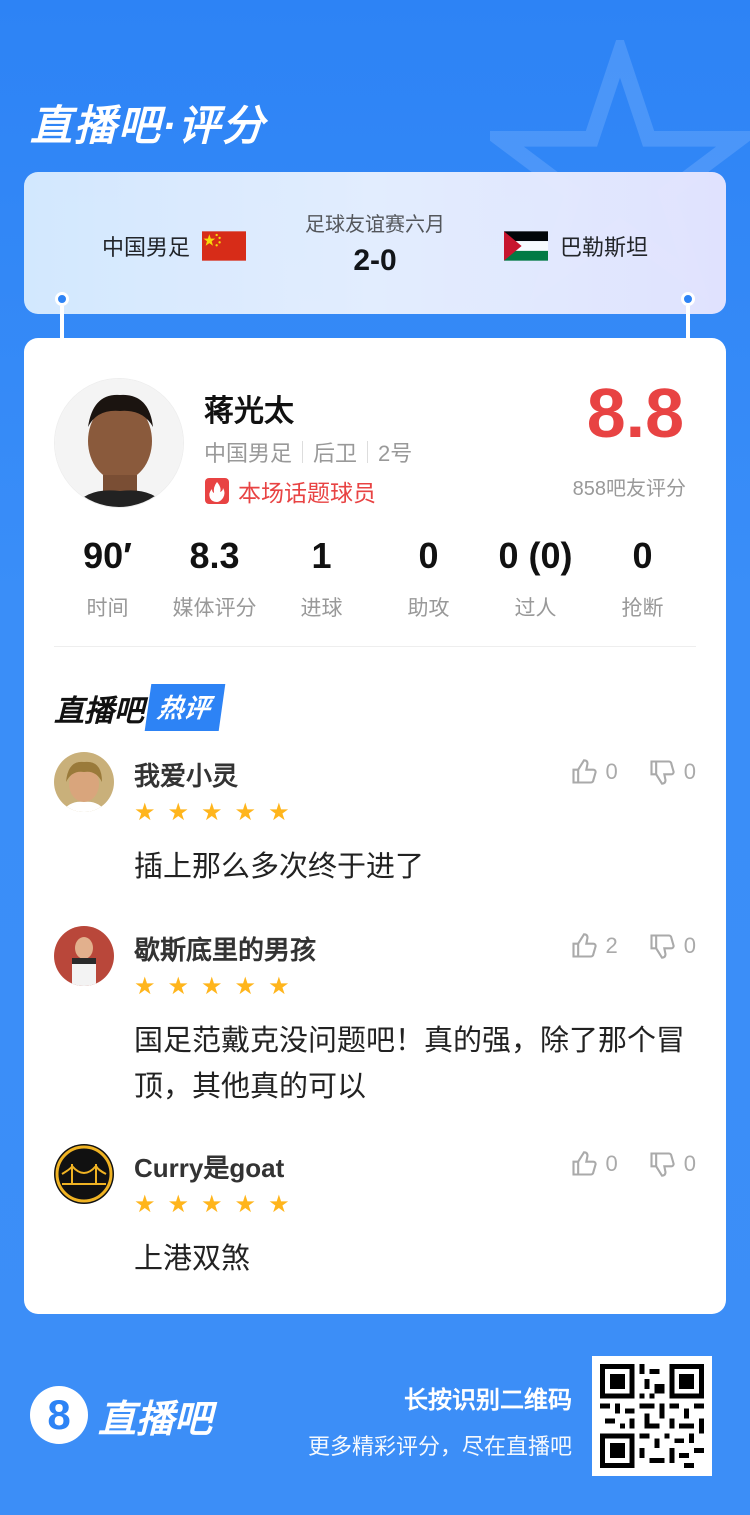 Image resolution: width=750 pixels, height=1515 pixels. I want to click on player-meta: 中国男足 后卫 2号, so click(308, 452).